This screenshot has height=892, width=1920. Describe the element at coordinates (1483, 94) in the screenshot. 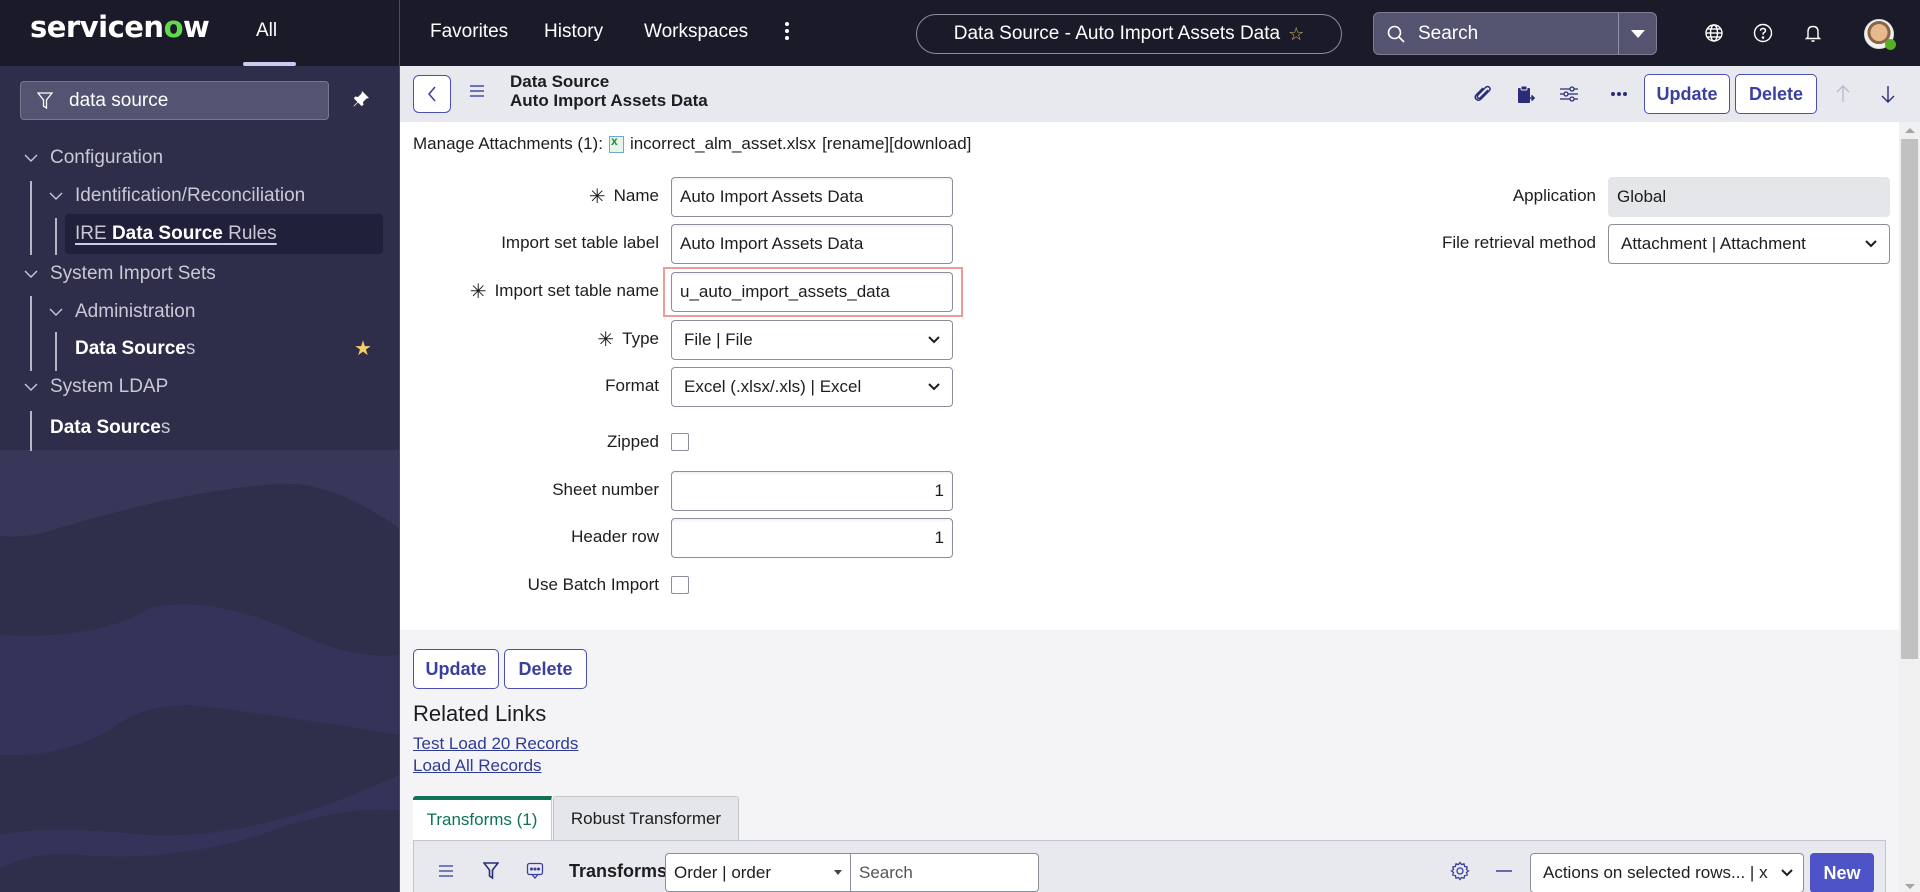

I see `paperclip-icon` at that location.